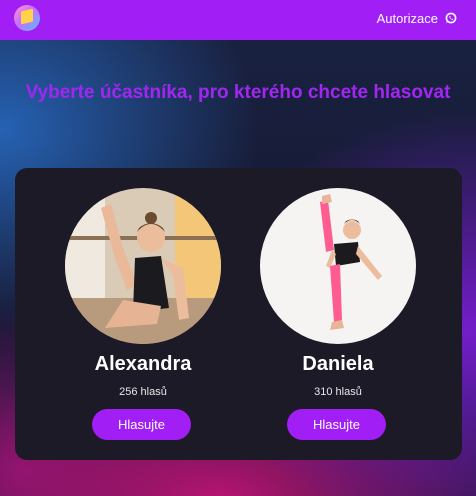 The height and width of the screenshot is (496, 476). What do you see at coordinates (143, 392) in the screenshot?
I see `vote-count: 256 hlasů` at bounding box center [143, 392].